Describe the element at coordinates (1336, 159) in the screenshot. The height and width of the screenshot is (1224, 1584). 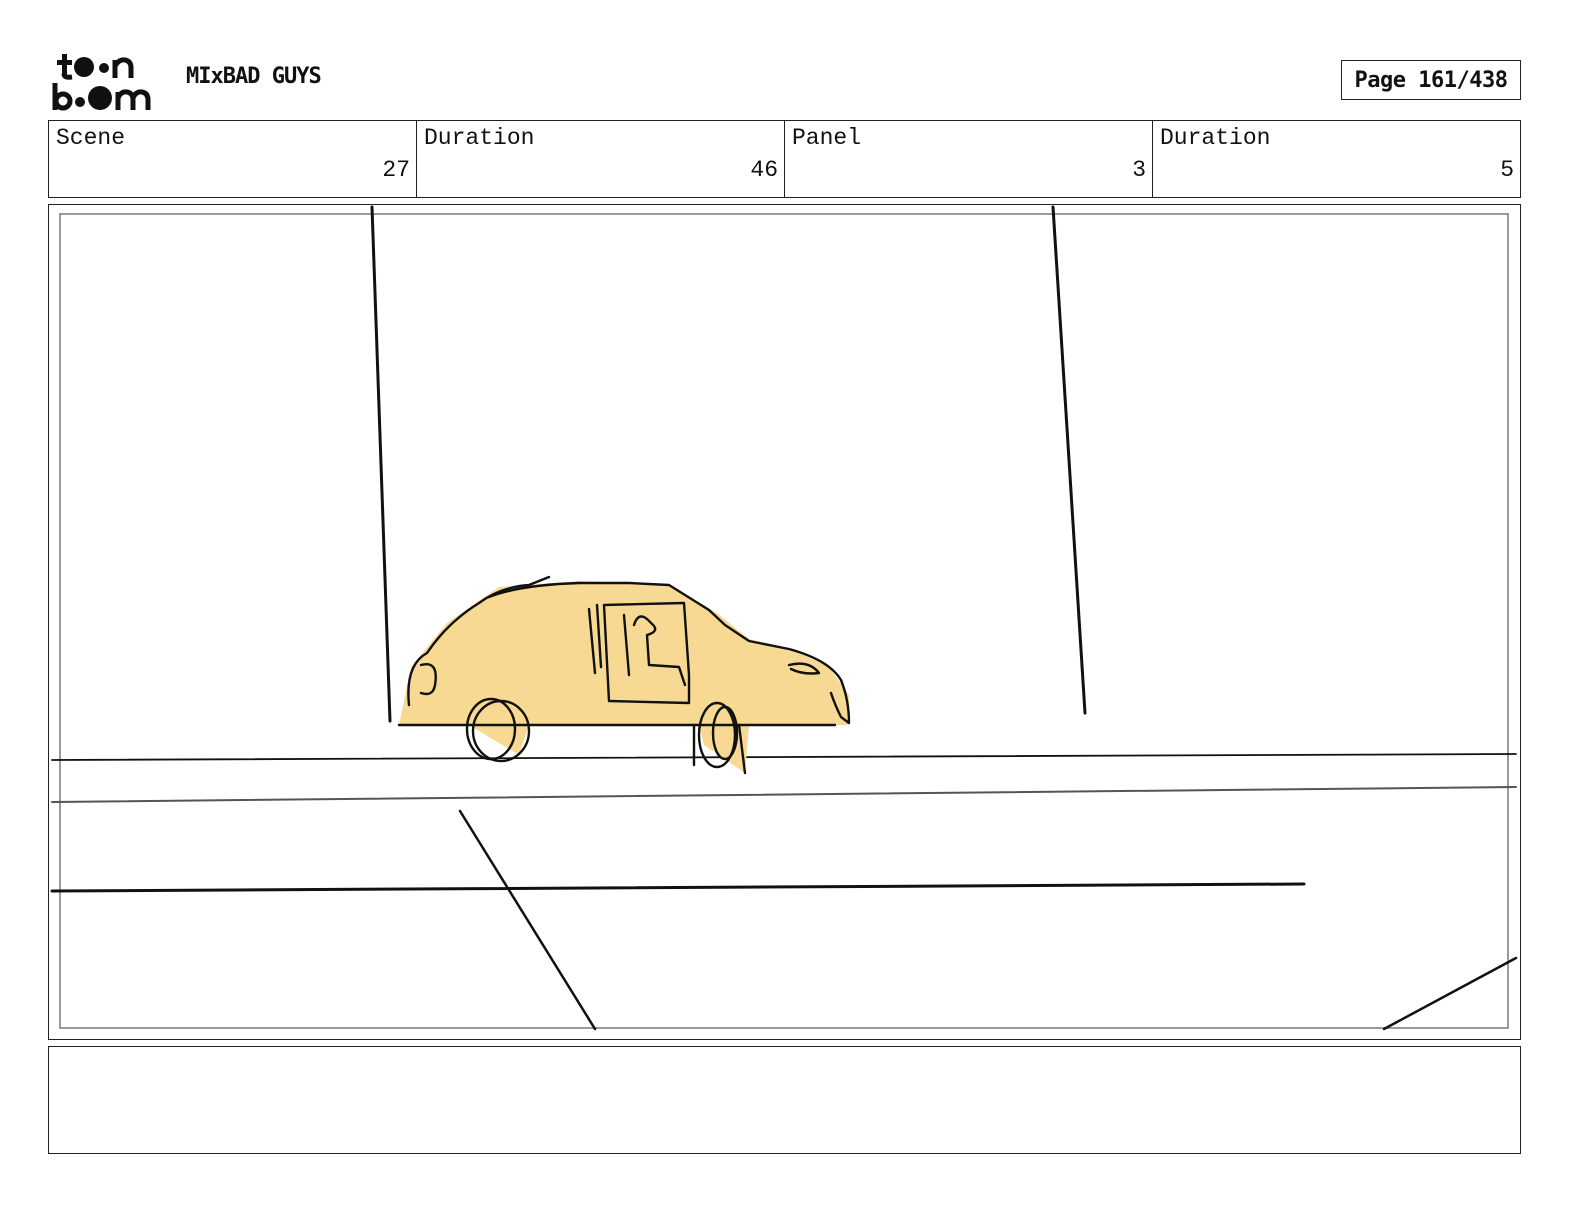
I see `panel-duration-cell: Duration 5` at that location.